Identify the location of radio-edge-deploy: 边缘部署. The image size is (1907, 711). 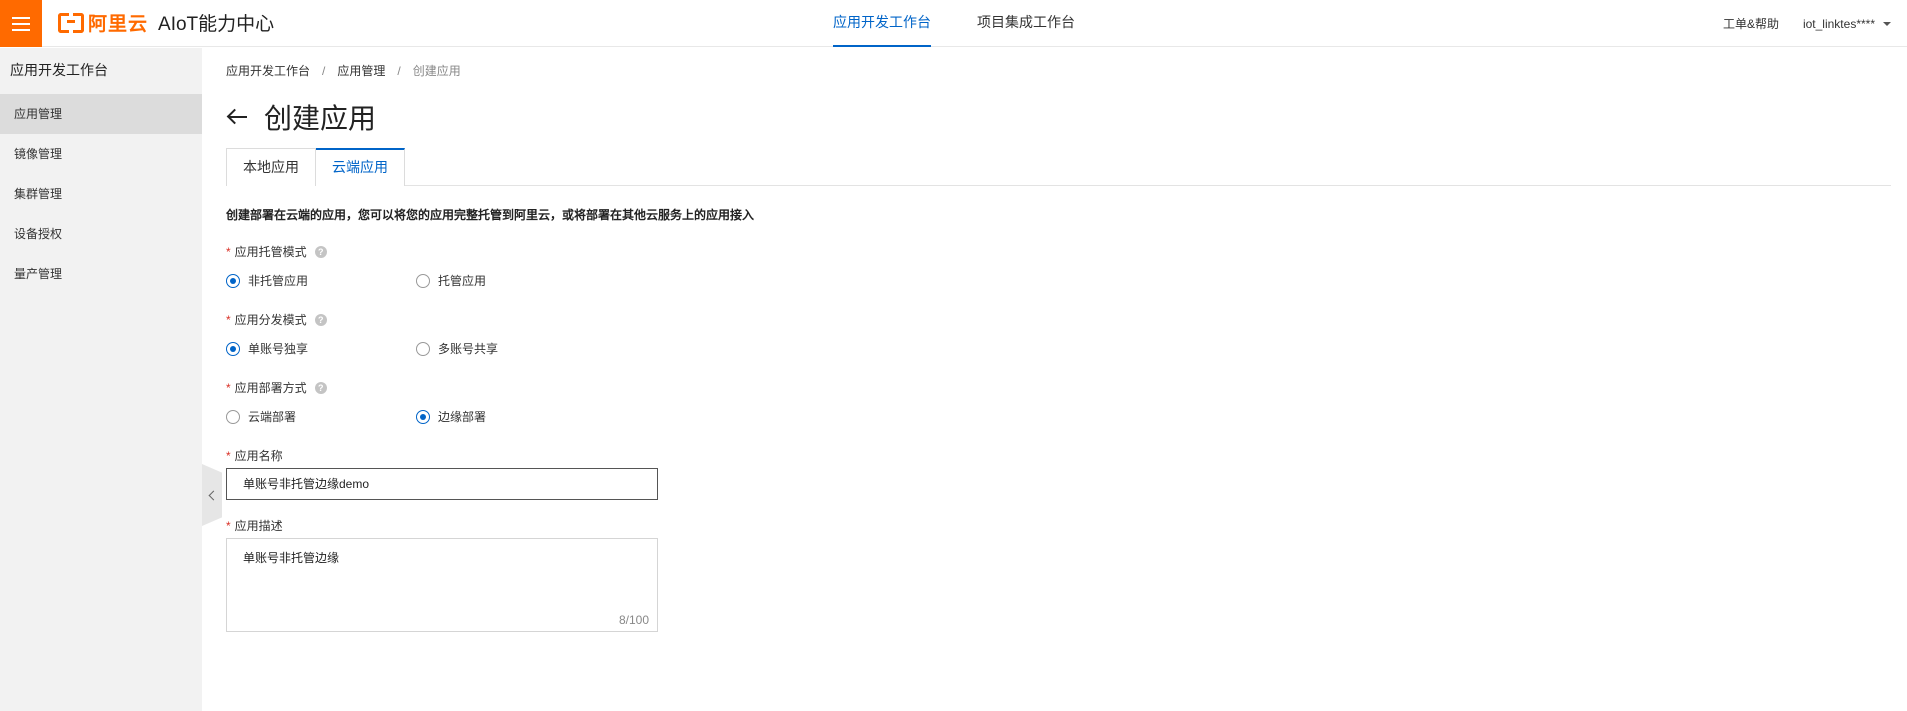
(511, 416).